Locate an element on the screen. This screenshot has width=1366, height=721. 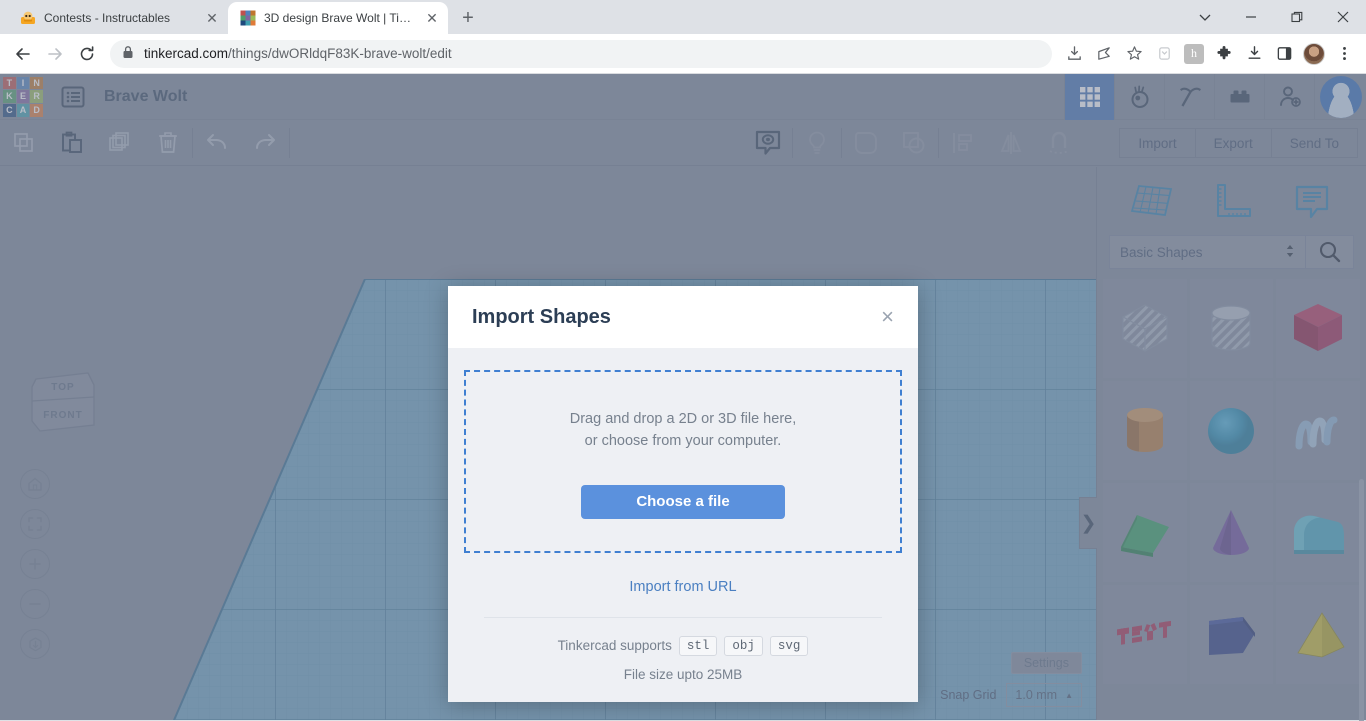
url-path: /things/dwORldqF83K-brave-wolt/edit is located at coordinates (340, 53).